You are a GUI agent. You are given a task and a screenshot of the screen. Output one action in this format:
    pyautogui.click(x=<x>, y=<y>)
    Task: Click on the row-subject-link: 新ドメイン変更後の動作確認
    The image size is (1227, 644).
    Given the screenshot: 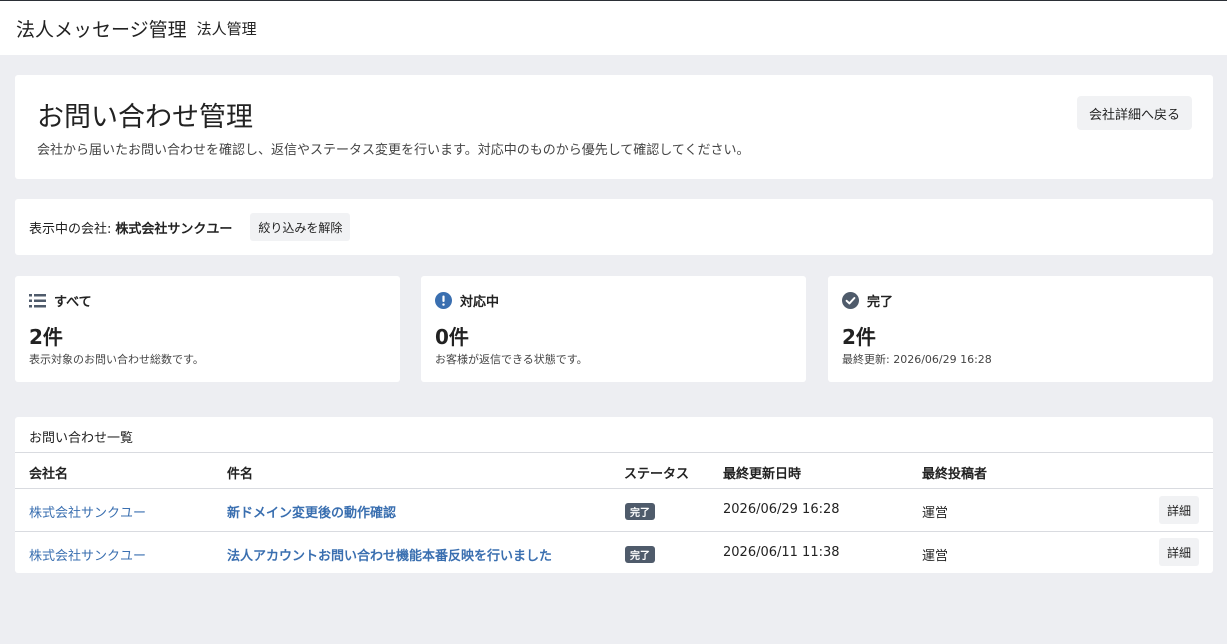 What is the action you would take?
    pyautogui.click(x=311, y=511)
    